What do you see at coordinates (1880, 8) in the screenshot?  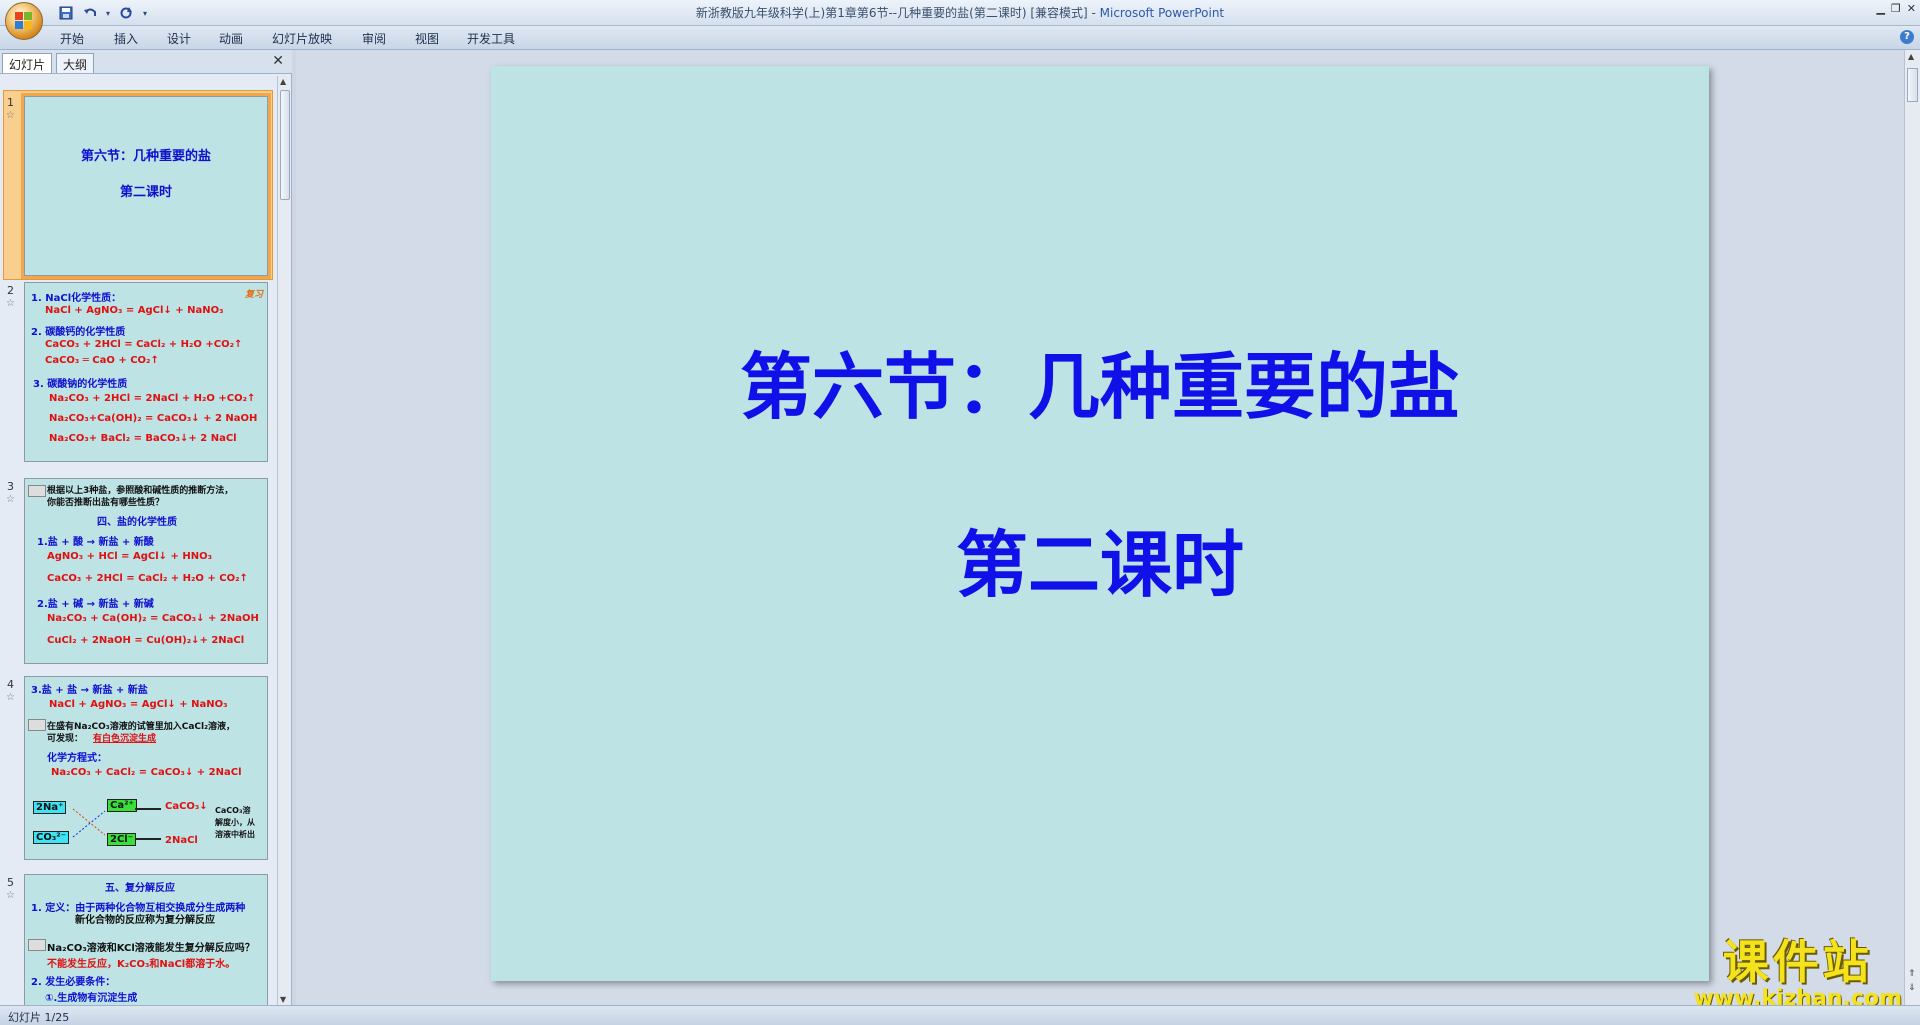 I see `minimize-button: ▁` at bounding box center [1880, 8].